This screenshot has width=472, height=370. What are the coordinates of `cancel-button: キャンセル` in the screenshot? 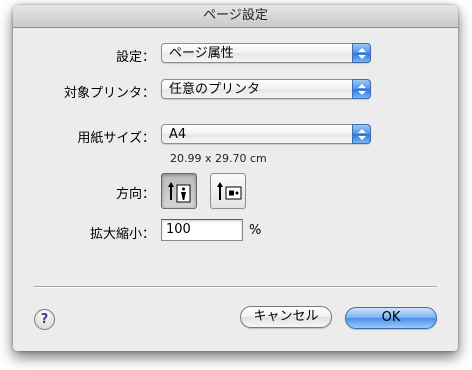 It's located at (286, 317).